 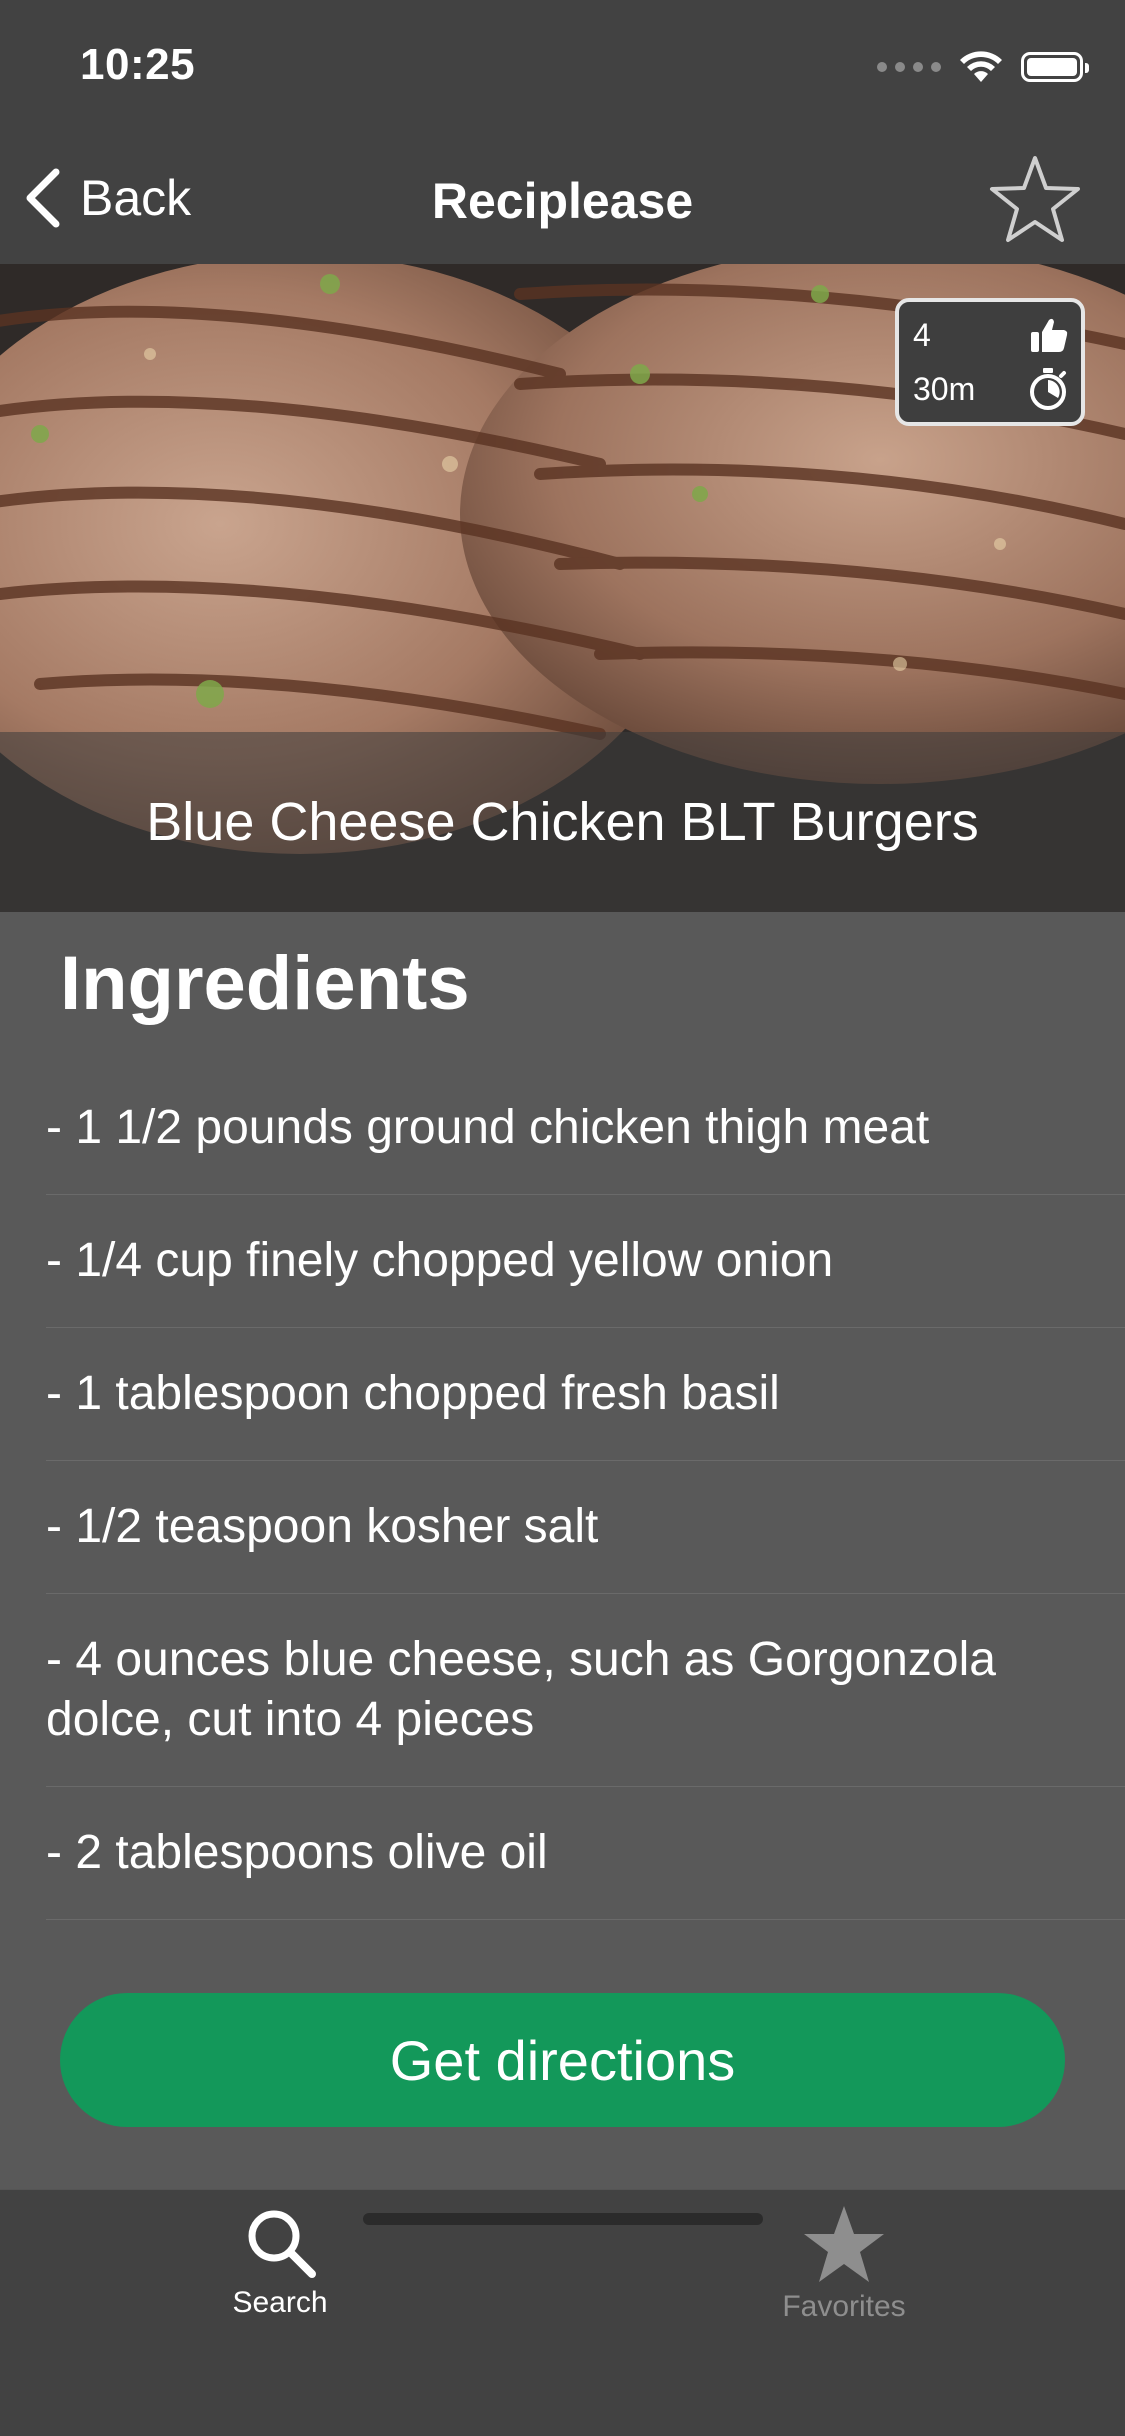 I want to click on get-directions-button: Get directions, so click(x=562, y=2060).